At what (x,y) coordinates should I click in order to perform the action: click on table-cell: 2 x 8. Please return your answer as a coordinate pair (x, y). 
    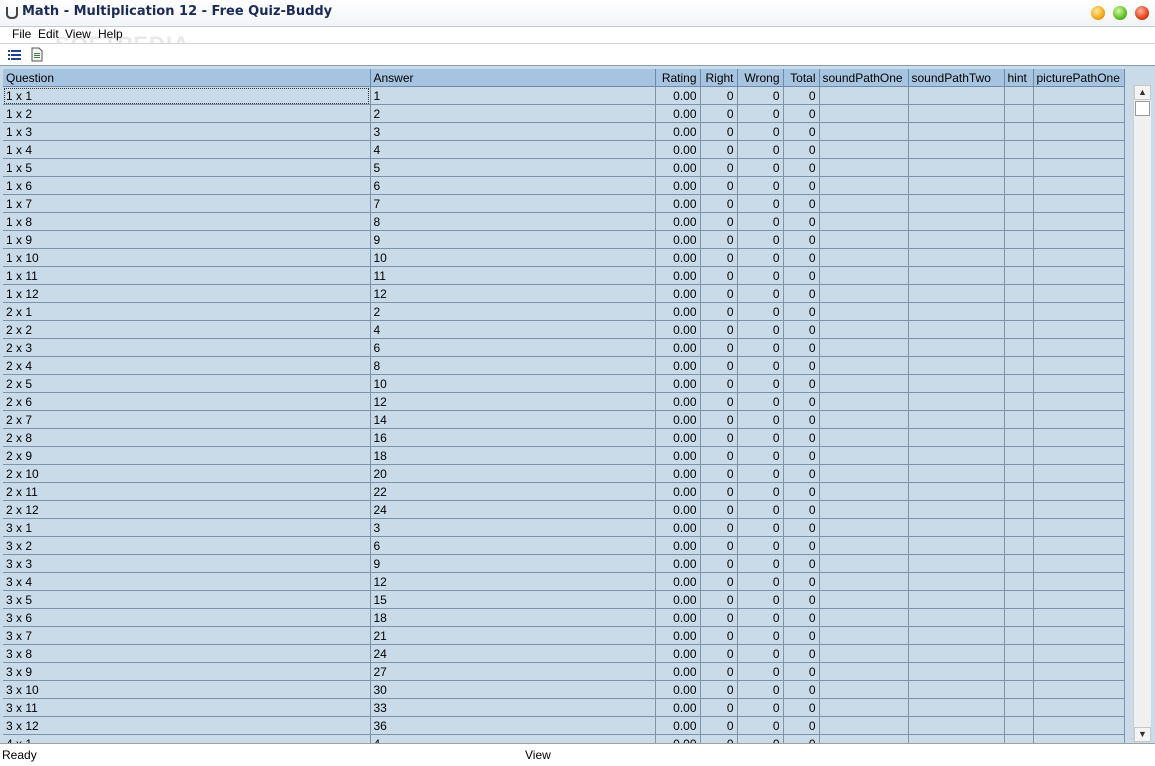
    Looking at the image, I should click on (187, 437).